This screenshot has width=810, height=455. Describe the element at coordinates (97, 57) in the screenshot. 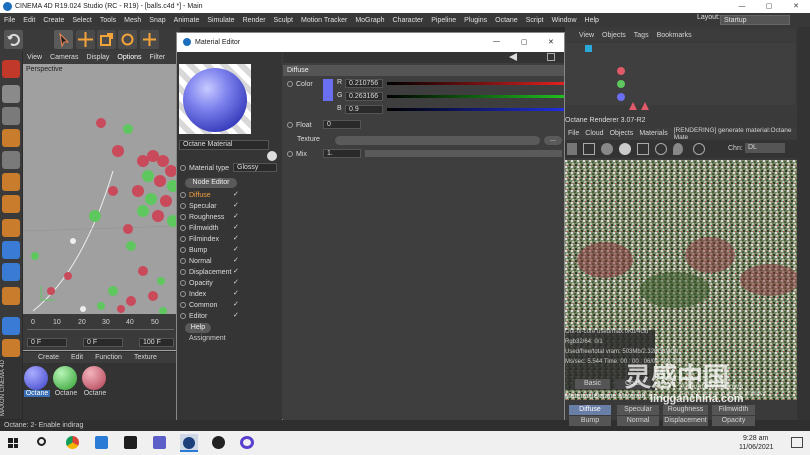

I see `viewport-menu-display: Display` at that location.